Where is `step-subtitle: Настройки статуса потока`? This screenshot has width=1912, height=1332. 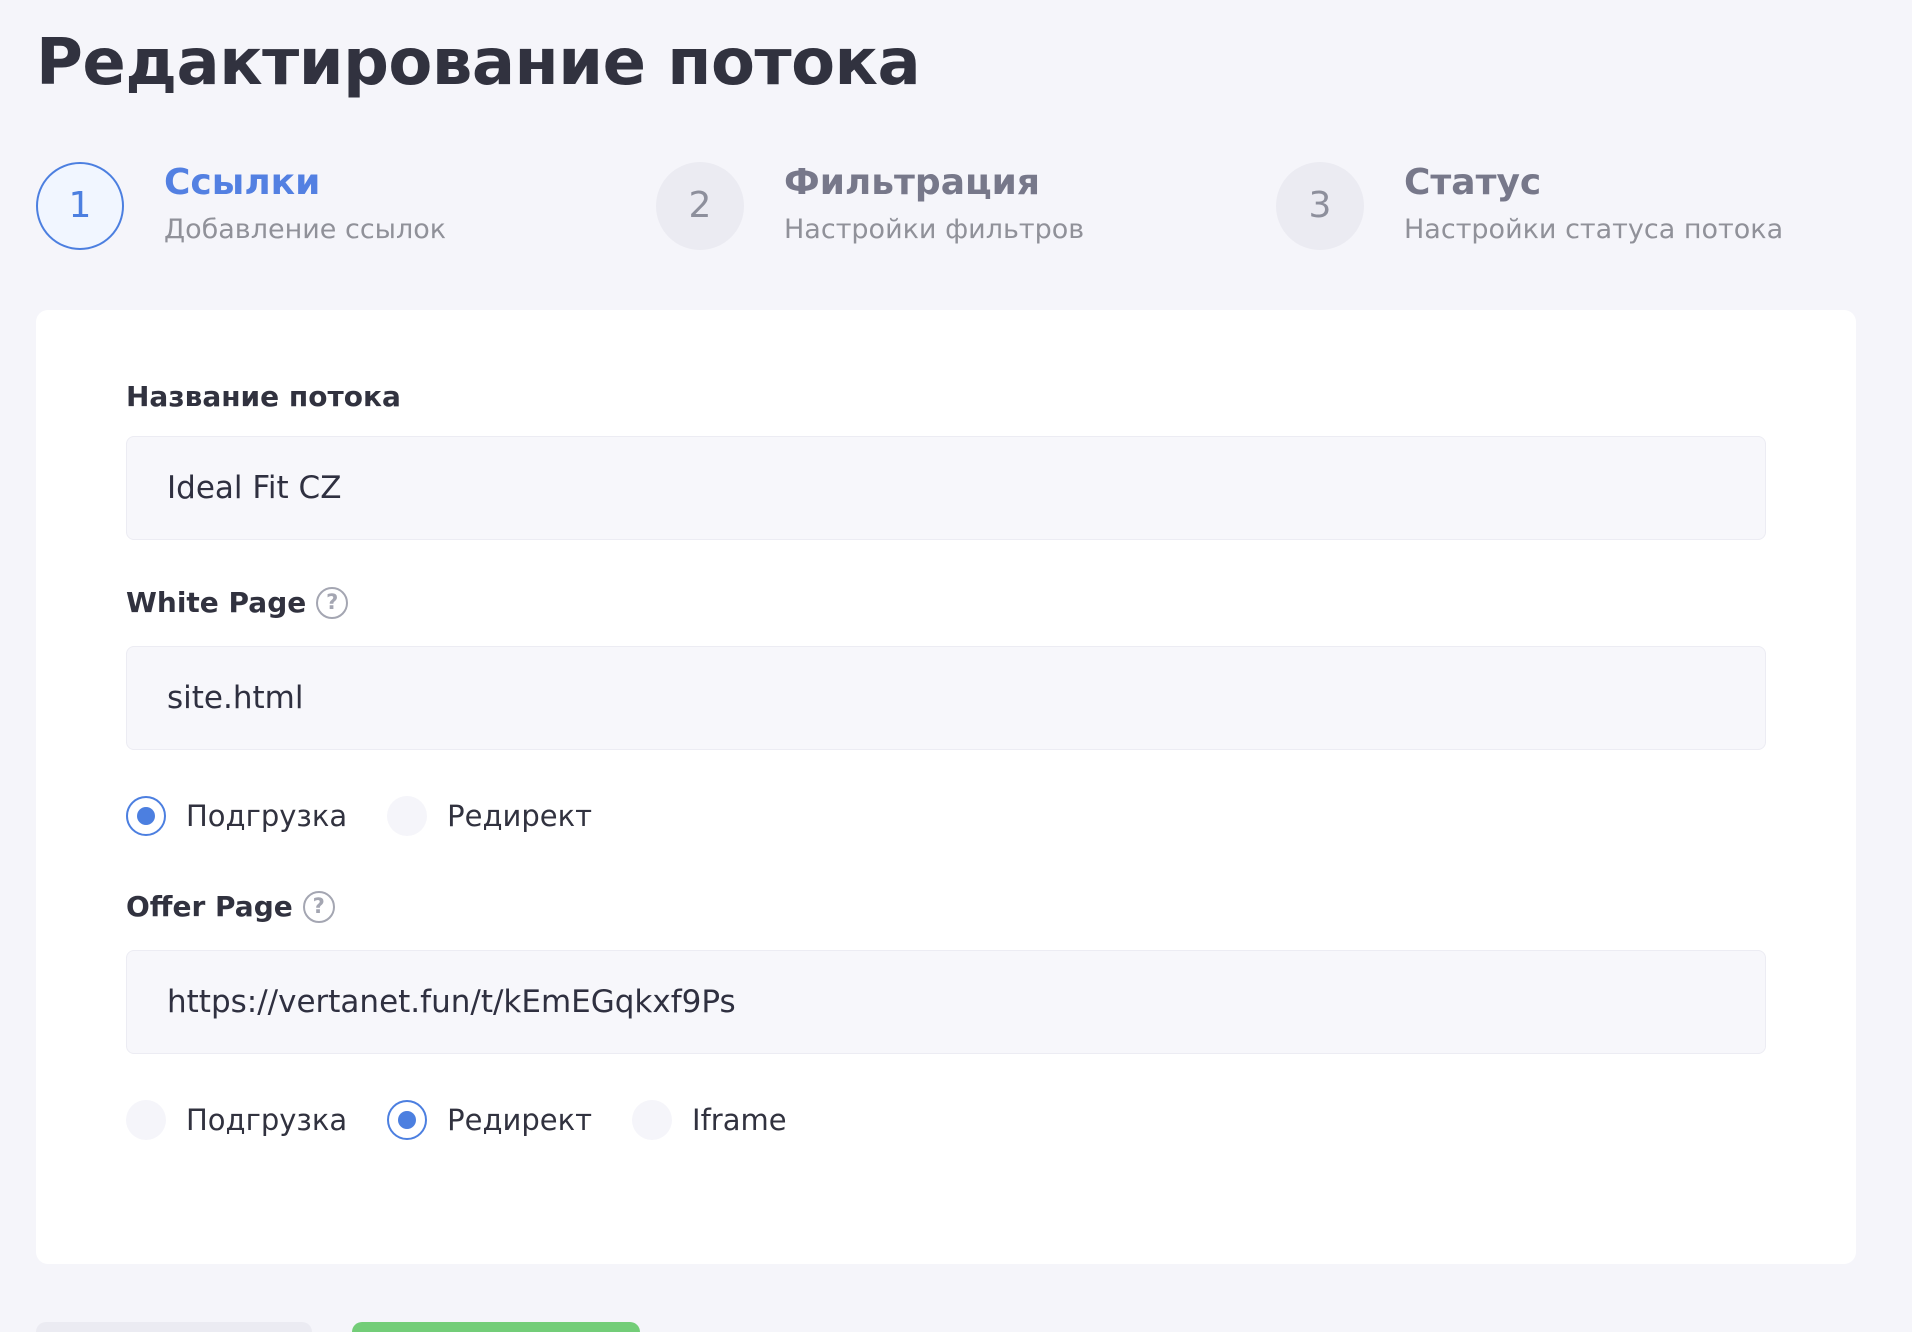
step-subtitle: Настройки статуса потока is located at coordinates (1594, 229).